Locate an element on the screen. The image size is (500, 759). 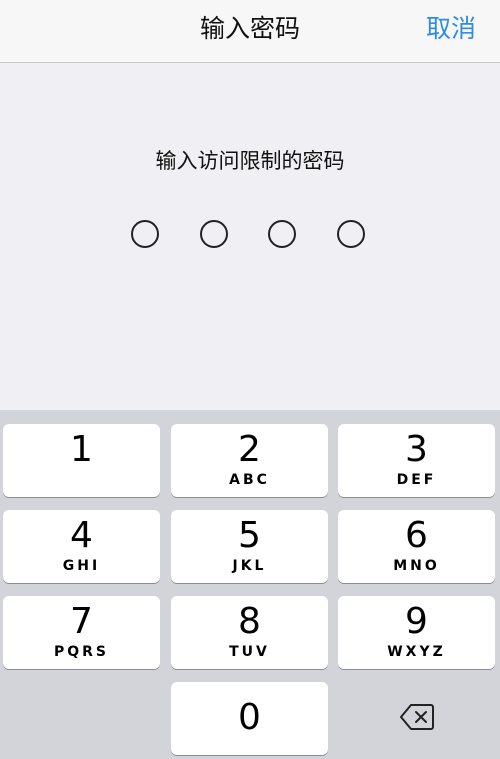
key-1: 1 is located at coordinates (81, 460).